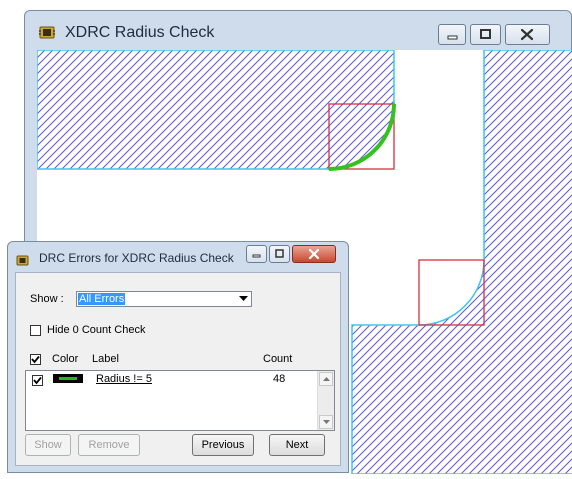  Describe the element at coordinates (65, 359) in the screenshot. I see `color-column-header: Color` at that location.